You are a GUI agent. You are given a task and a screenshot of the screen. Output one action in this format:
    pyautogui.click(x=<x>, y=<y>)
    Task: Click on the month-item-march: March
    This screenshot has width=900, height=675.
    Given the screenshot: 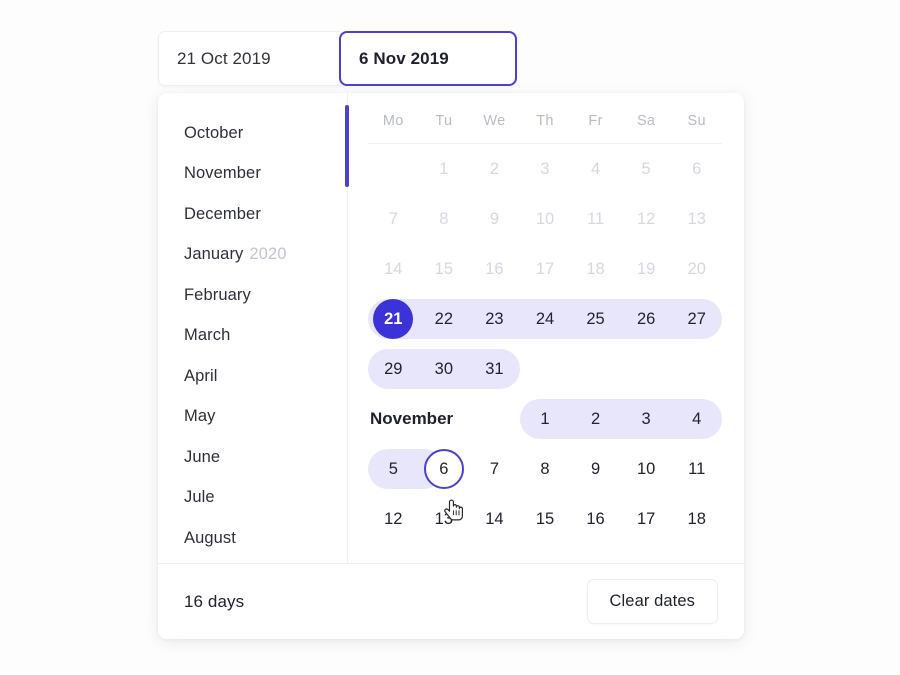 What is the action you would take?
    pyautogui.click(x=253, y=336)
    